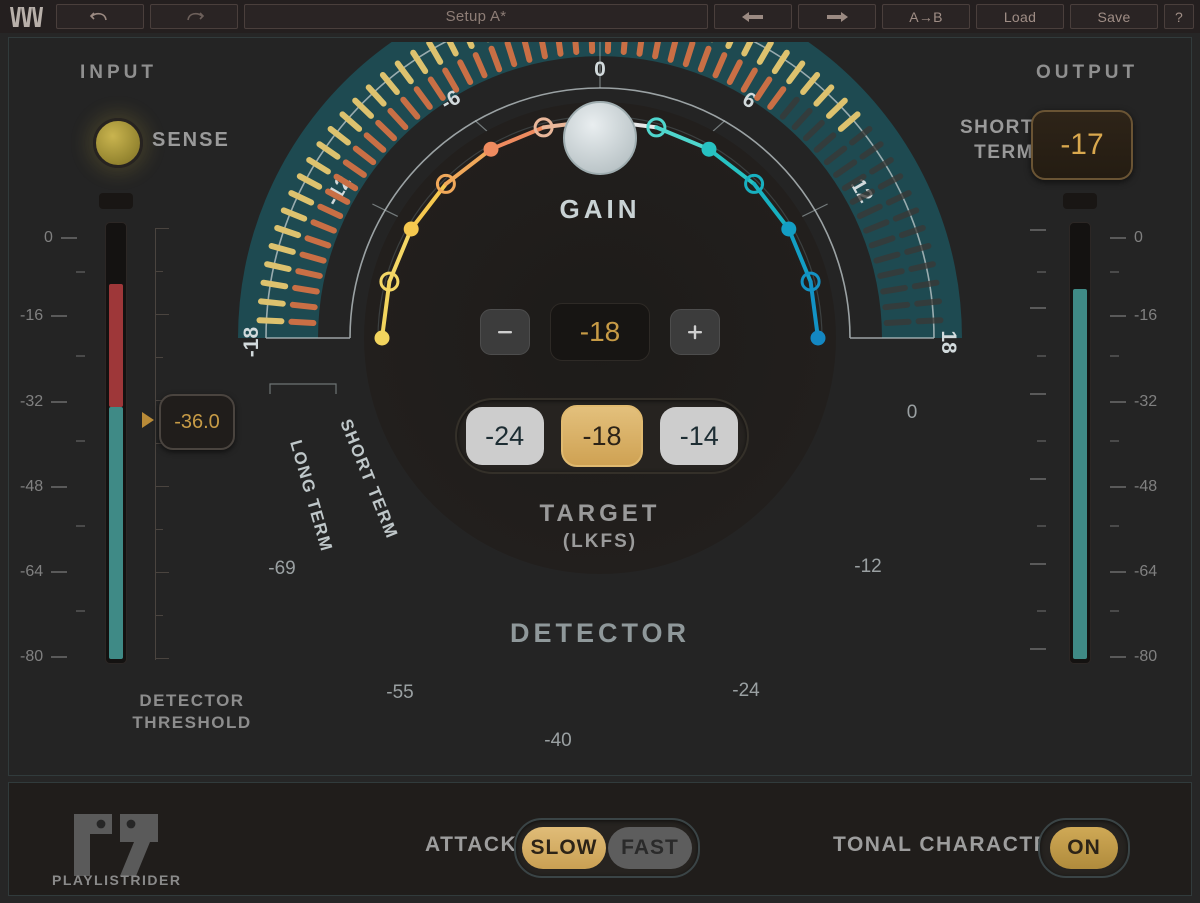  I want to click on ab-label: A→B, so click(926, 16).